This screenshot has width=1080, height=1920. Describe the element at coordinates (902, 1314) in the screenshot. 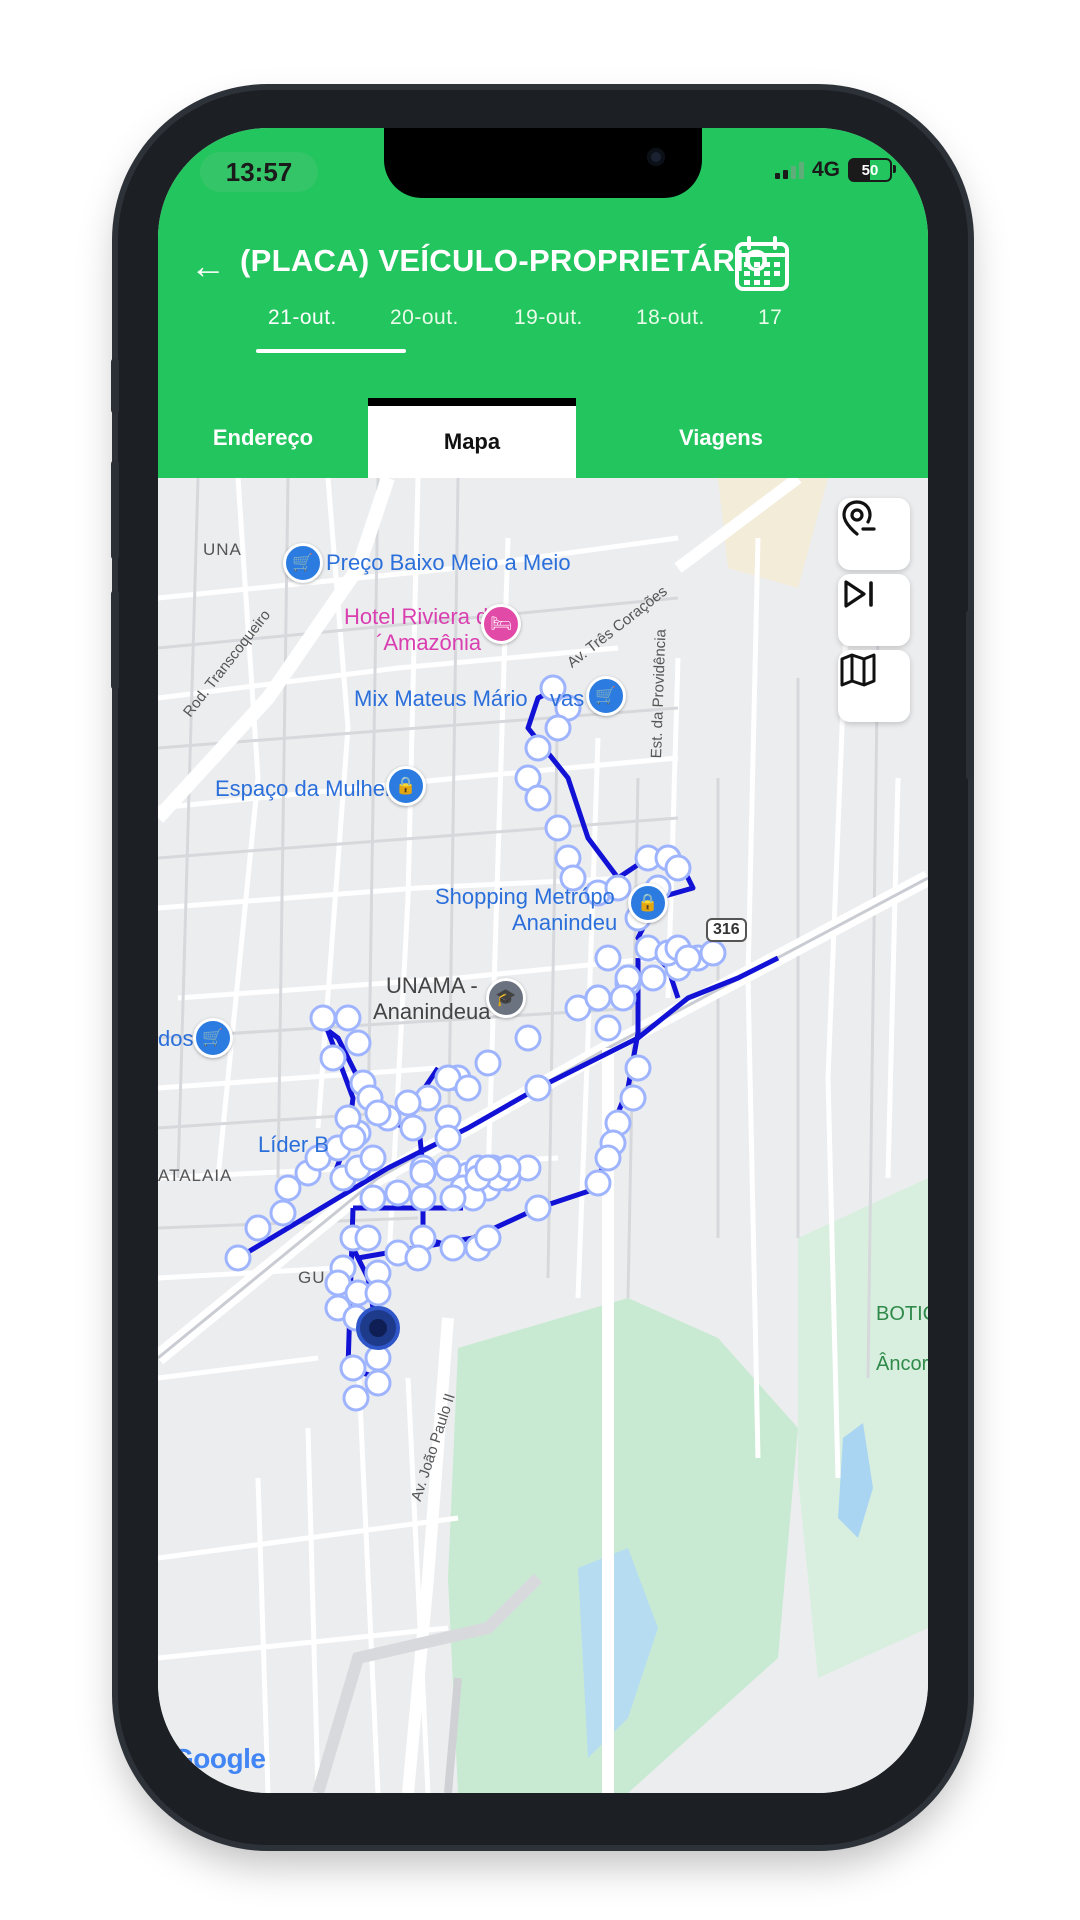

I see `map-label: BOTIC` at that location.